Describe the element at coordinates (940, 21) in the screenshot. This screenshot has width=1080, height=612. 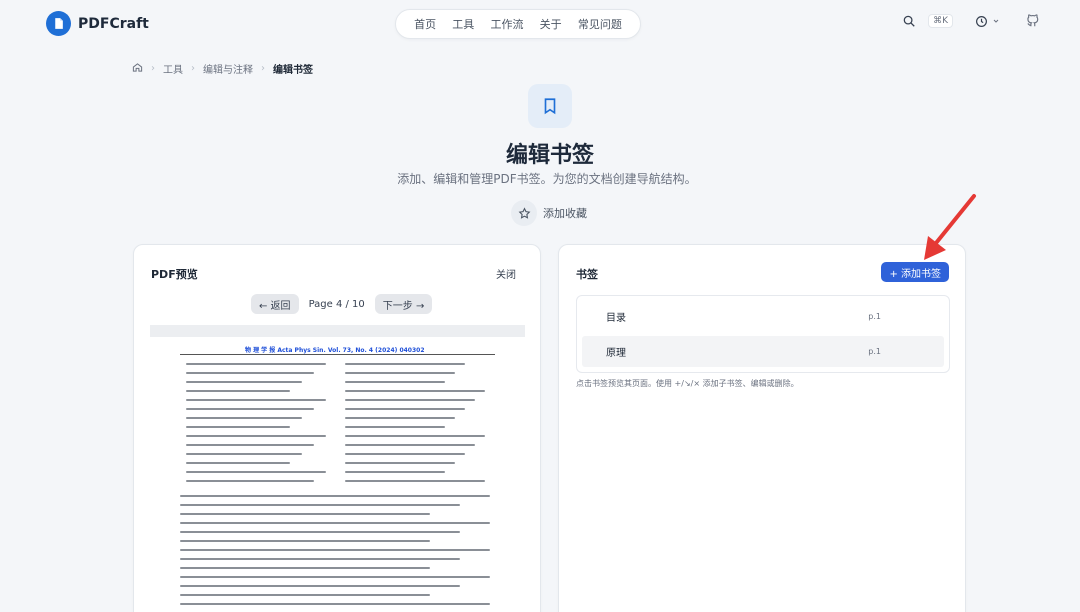
I see `search-shortcut-badge: ⌘K` at that location.